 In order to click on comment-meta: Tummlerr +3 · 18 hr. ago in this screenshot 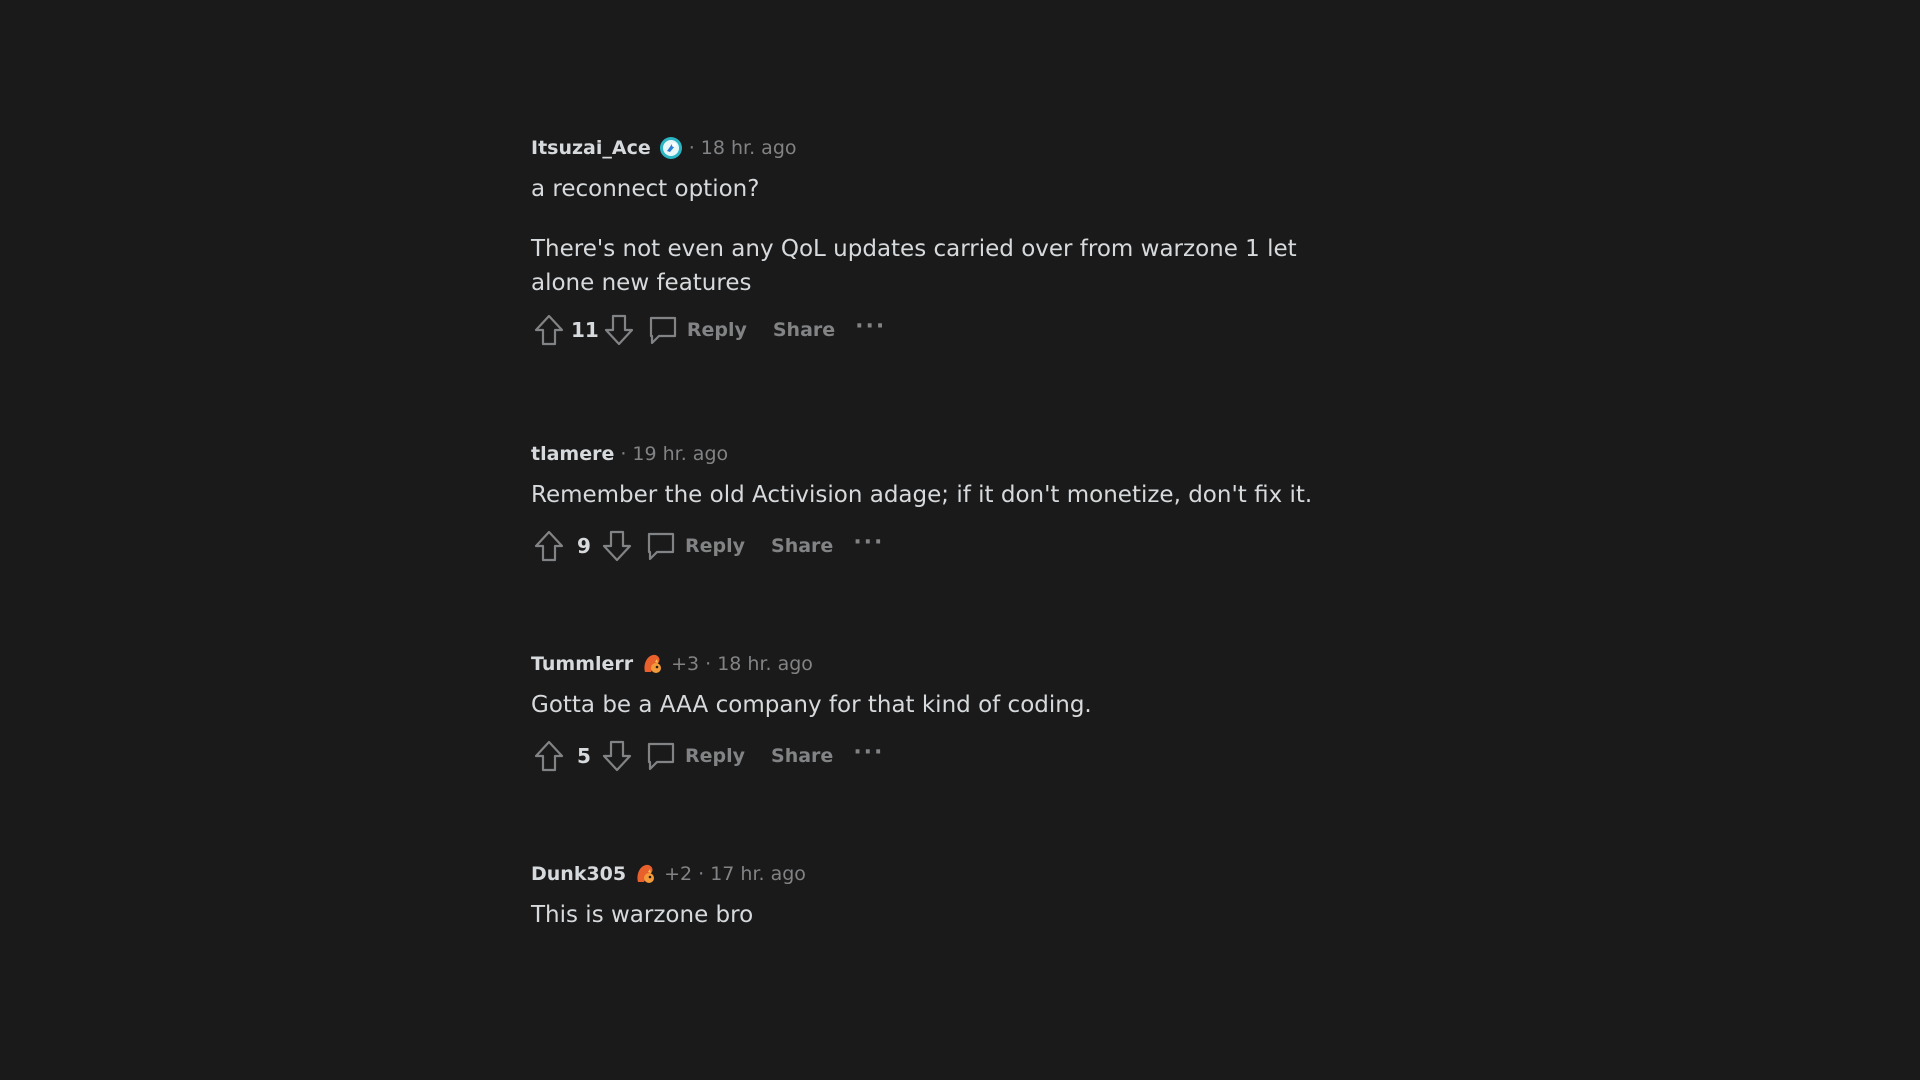, I will do `click(931, 664)`.